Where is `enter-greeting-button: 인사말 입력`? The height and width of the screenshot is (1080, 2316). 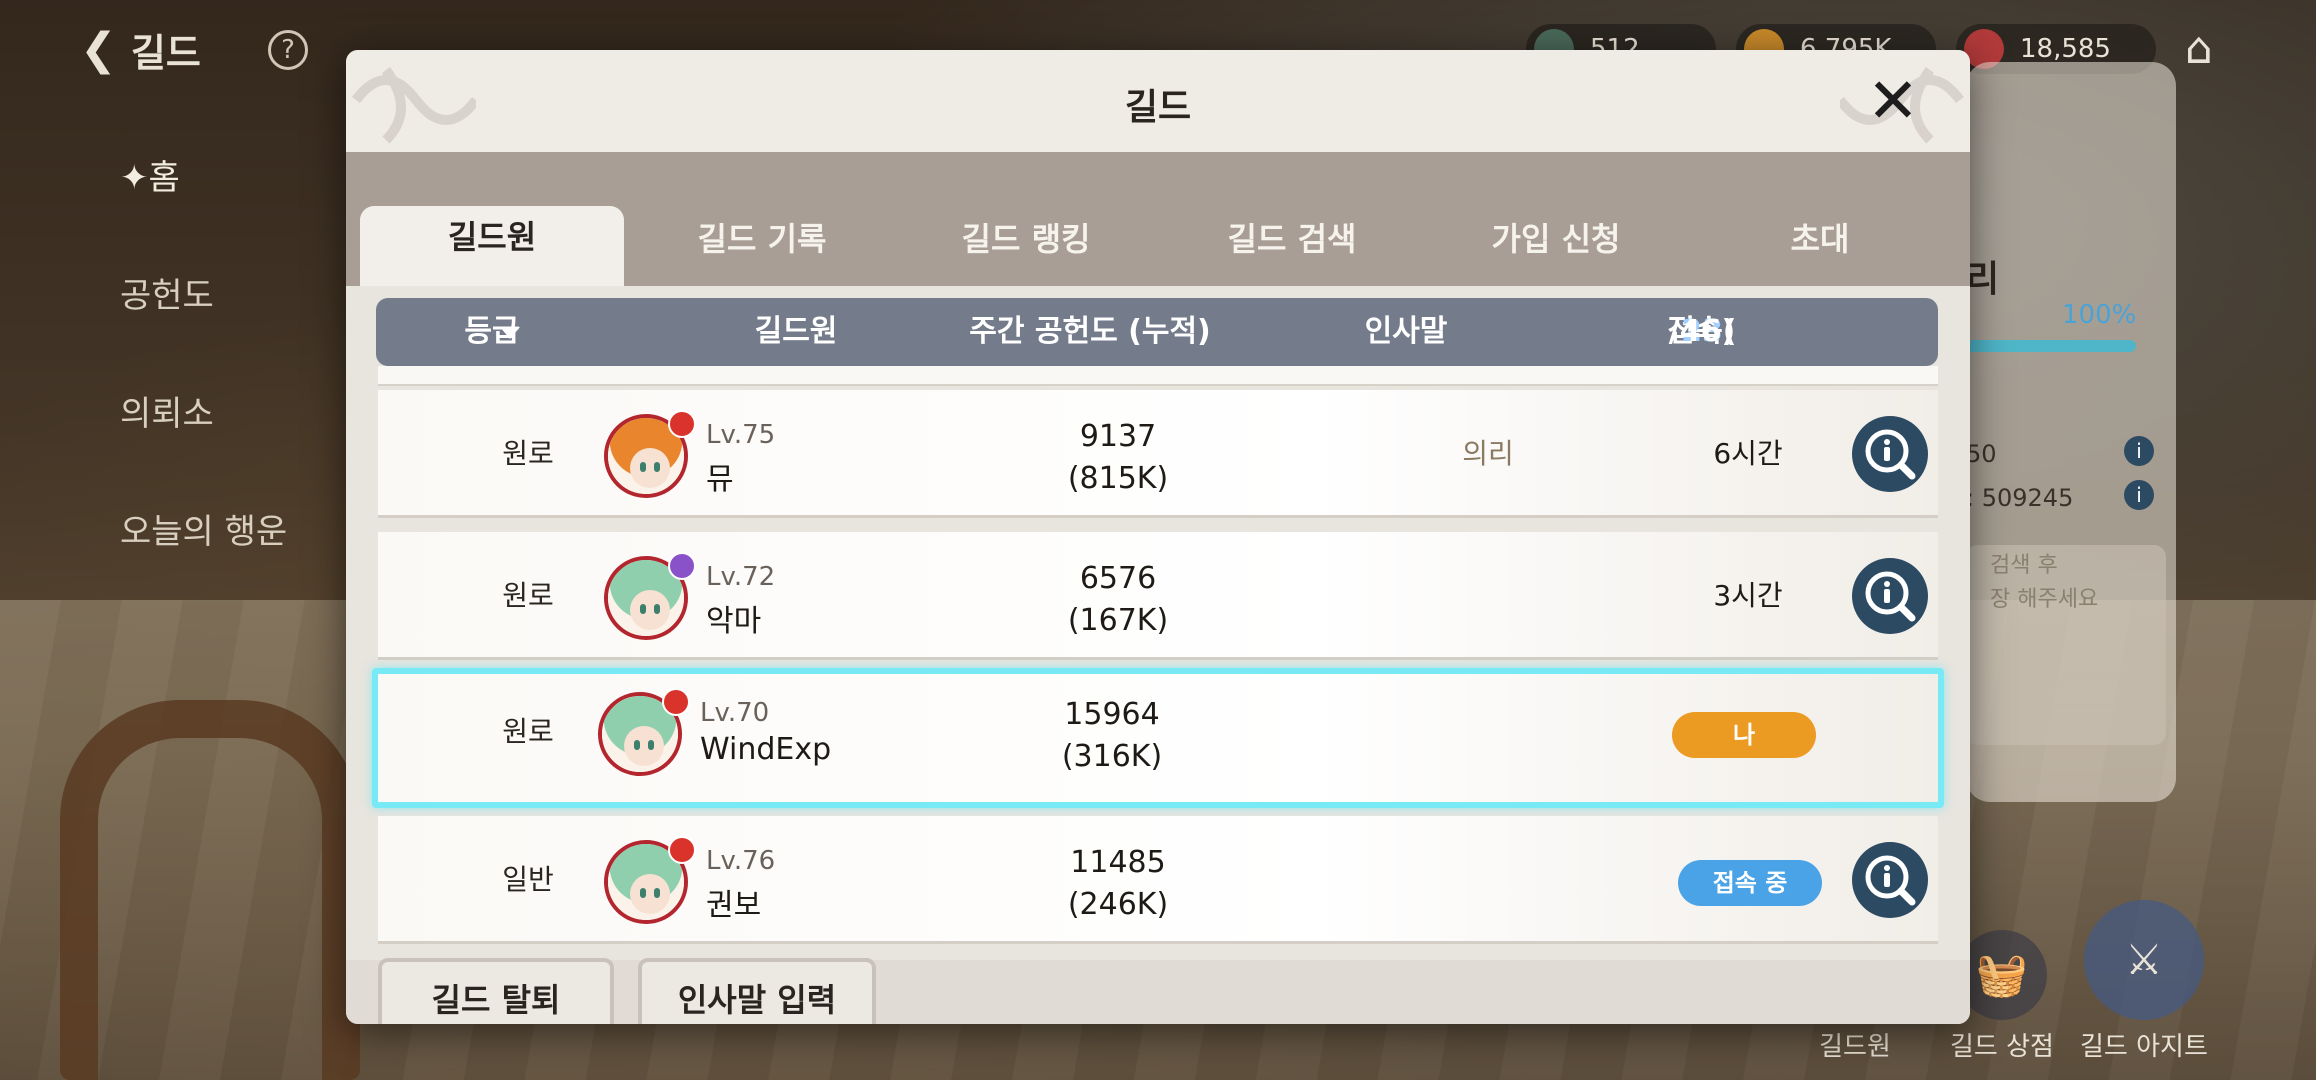 enter-greeting-button: 인사말 입력 is located at coordinates (757, 991).